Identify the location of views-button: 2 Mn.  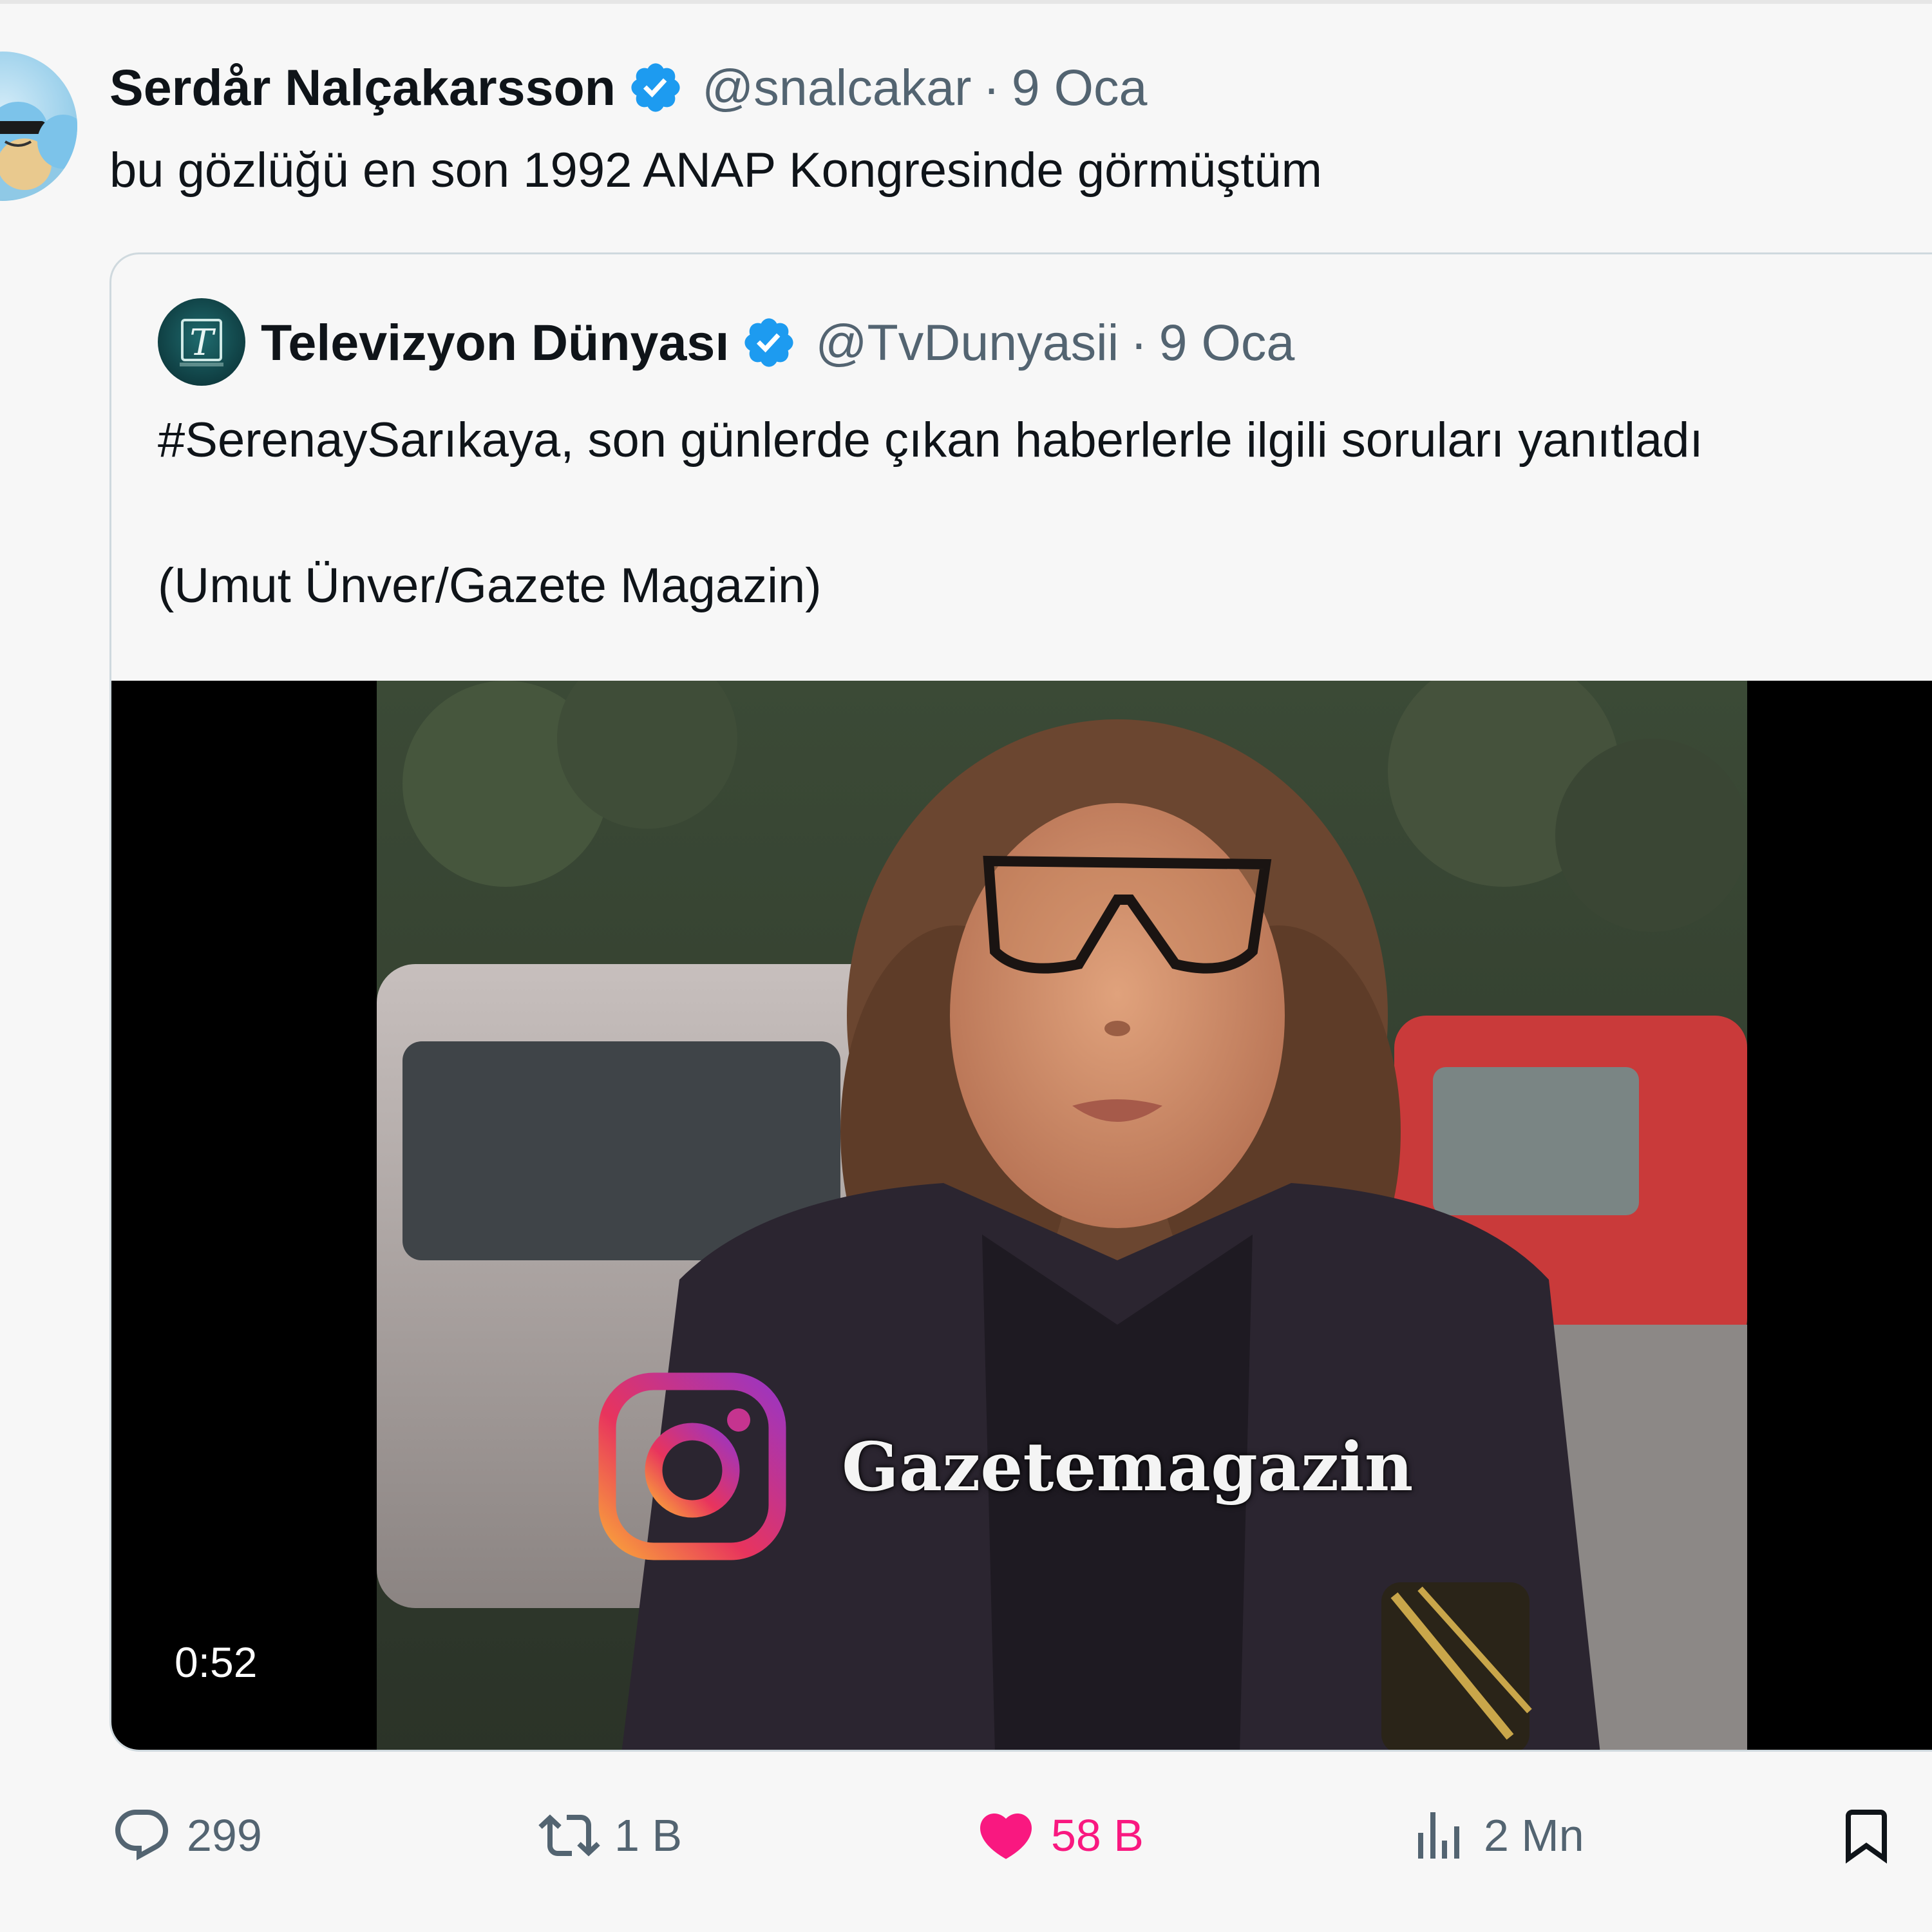
(1496, 1836).